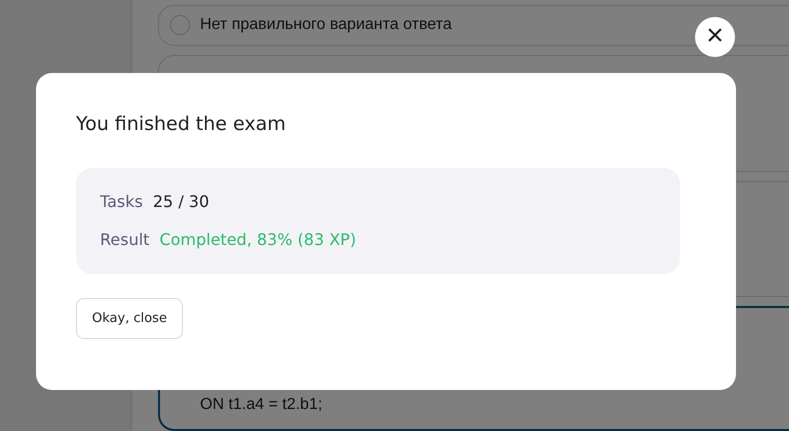  Describe the element at coordinates (181, 124) in the screenshot. I see `modal-title: You finished the exam` at that location.